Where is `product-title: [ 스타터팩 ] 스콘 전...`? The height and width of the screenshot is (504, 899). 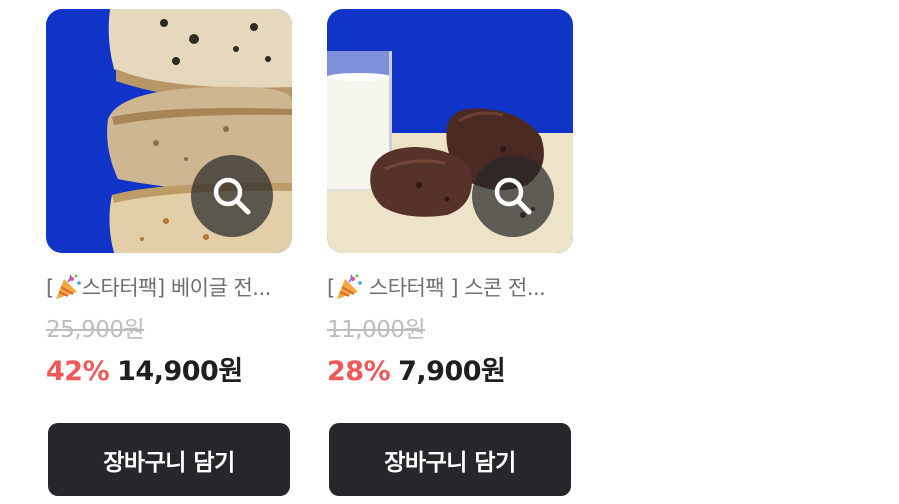 product-title: [ 스타터팩 ] 스콘 전... is located at coordinates (450, 288).